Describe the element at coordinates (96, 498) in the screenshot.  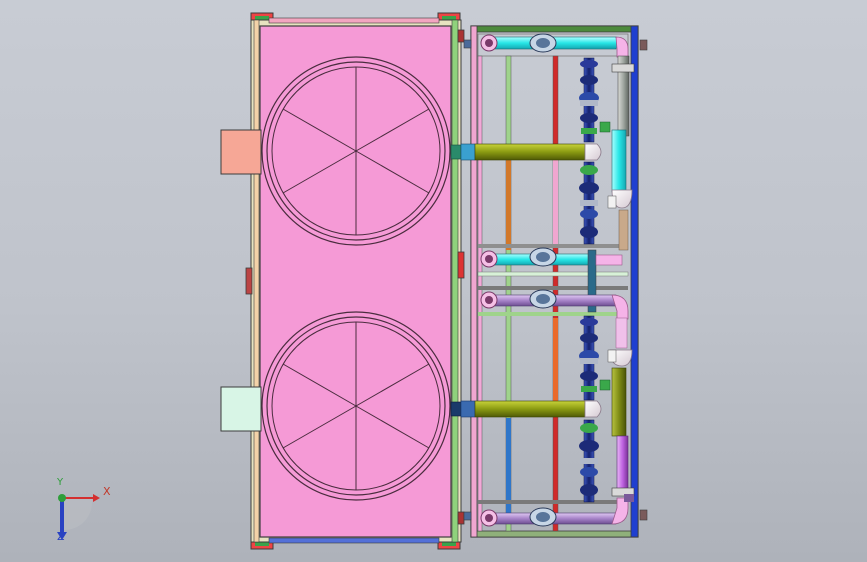
I see `x-axis-arrow-icon` at that location.